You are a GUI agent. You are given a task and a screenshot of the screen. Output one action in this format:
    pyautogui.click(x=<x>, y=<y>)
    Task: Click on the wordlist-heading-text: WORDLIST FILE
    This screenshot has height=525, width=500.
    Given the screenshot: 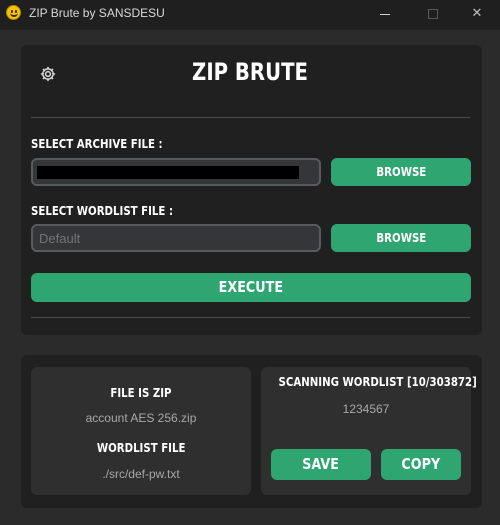 What is the action you would take?
    pyautogui.click(x=141, y=448)
    